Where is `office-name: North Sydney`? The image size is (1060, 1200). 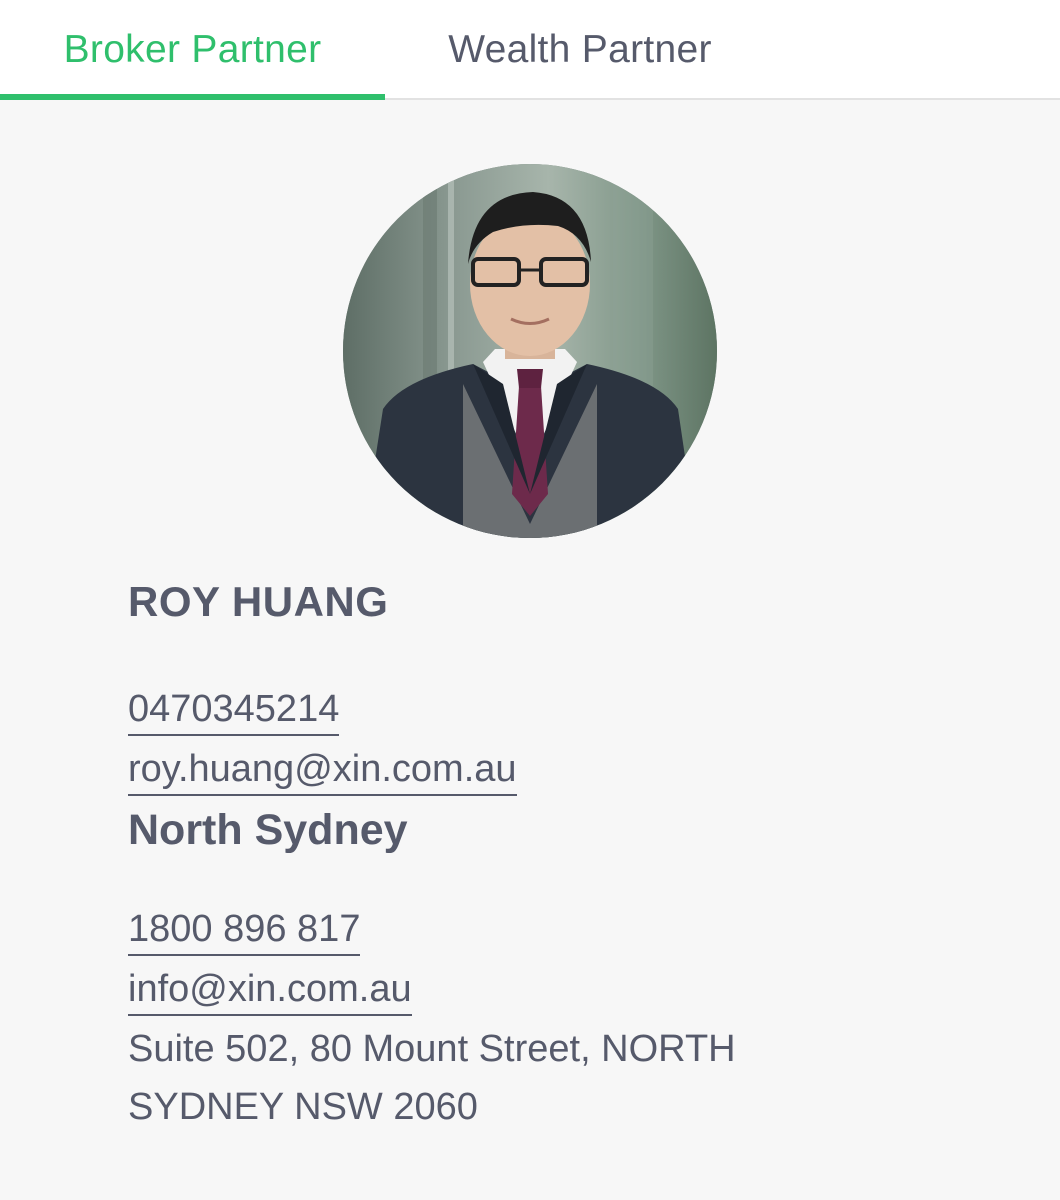
office-name: North Sydney is located at coordinates (268, 830).